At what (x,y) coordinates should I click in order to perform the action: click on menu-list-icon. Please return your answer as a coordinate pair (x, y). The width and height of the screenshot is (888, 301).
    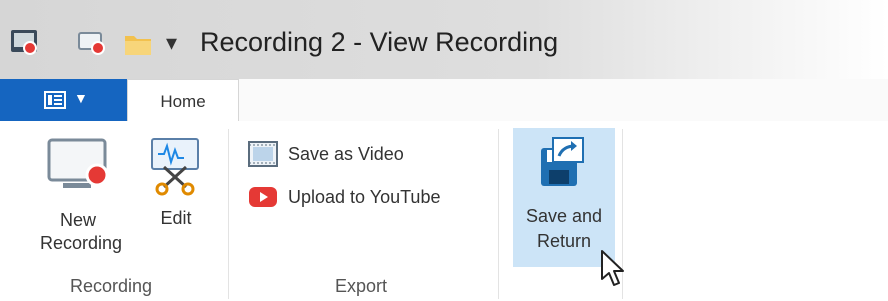
    Looking at the image, I should click on (55, 100).